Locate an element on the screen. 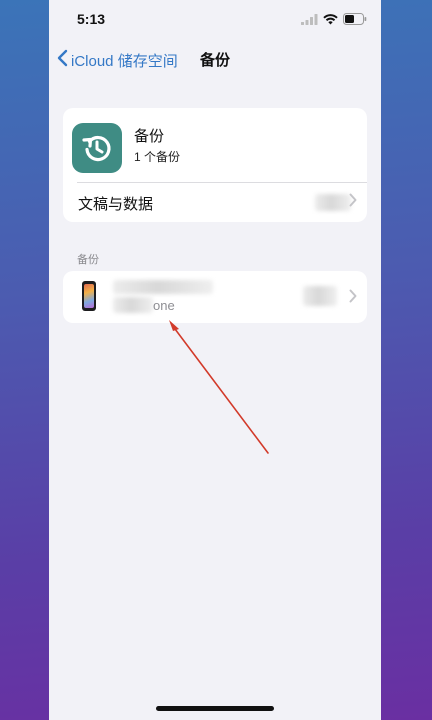  iphone-icon is located at coordinates (89, 296).